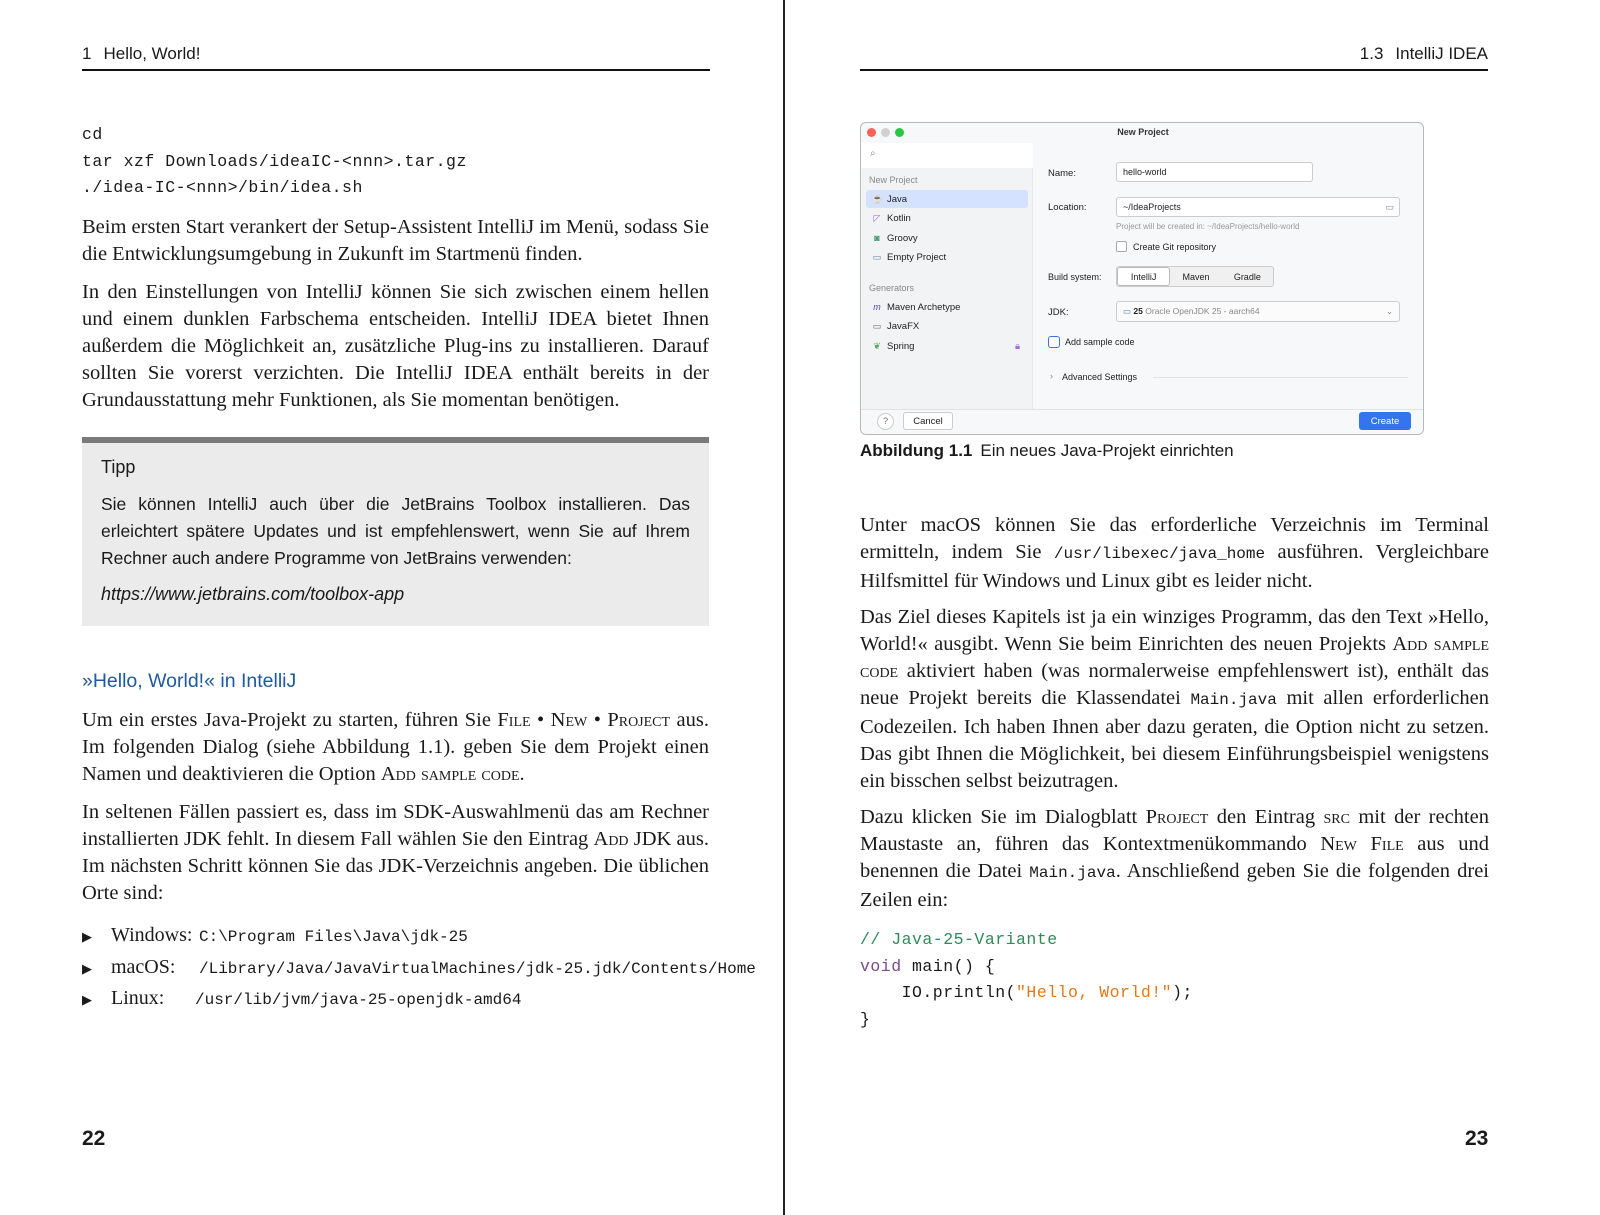 The image size is (1600, 1215). What do you see at coordinates (87, 53) in the screenshot?
I see `chapter-number: 1` at bounding box center [87, 53].